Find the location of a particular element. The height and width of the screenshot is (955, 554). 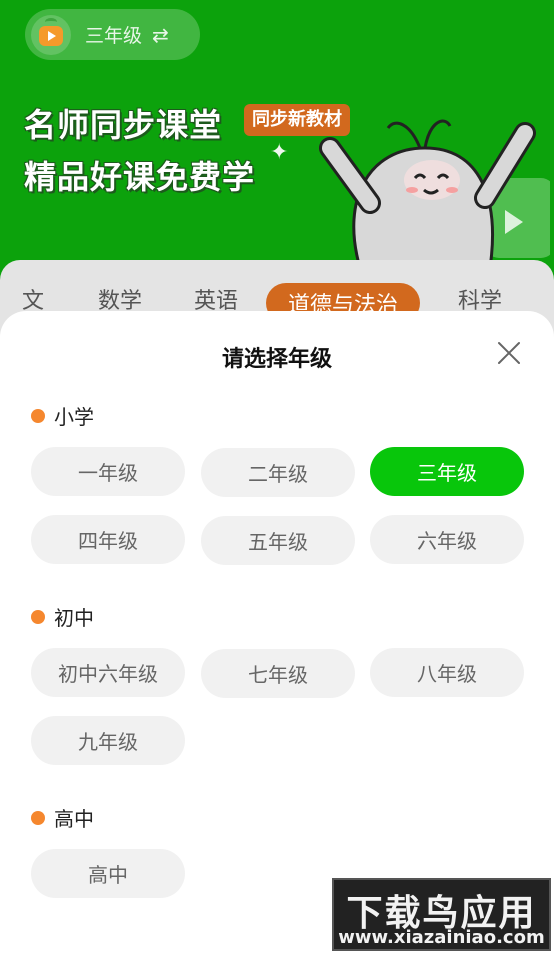

grade-chip: 高中 is located at coordinates (108, 873).